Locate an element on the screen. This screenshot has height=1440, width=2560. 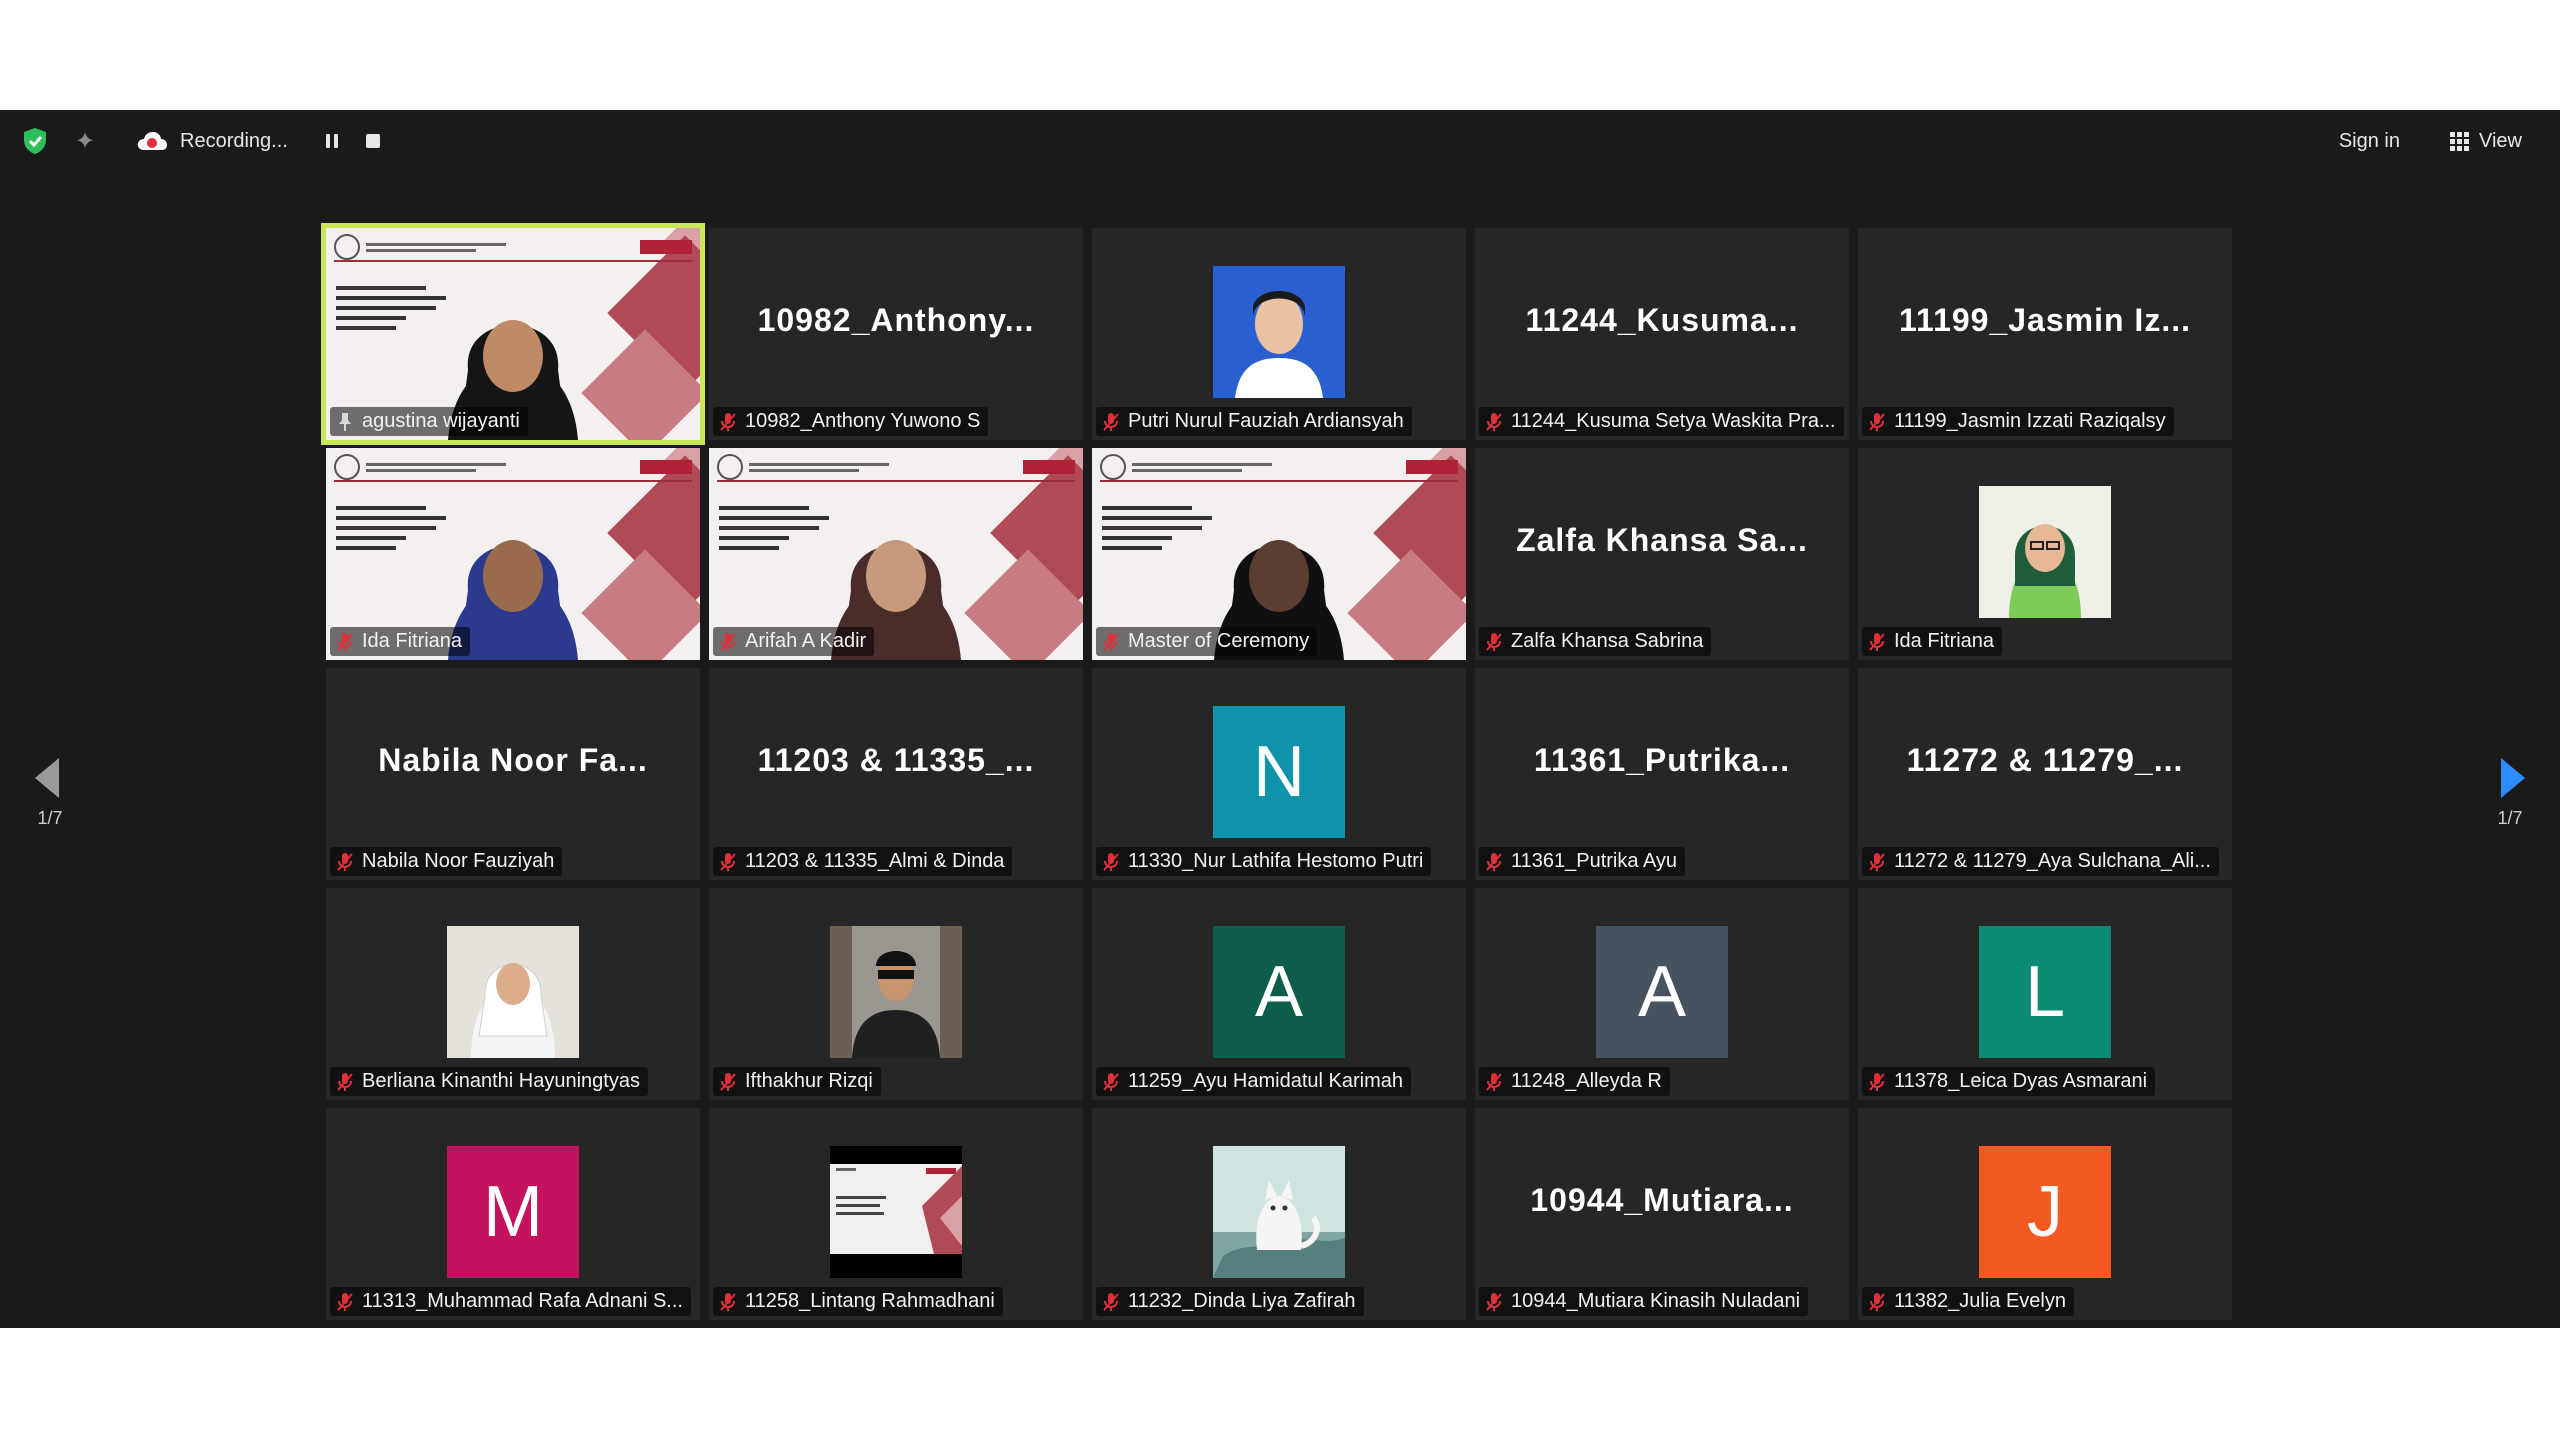
participant-name-label: 11361_Putrika Ayu is located at coordinates (1582, 861).